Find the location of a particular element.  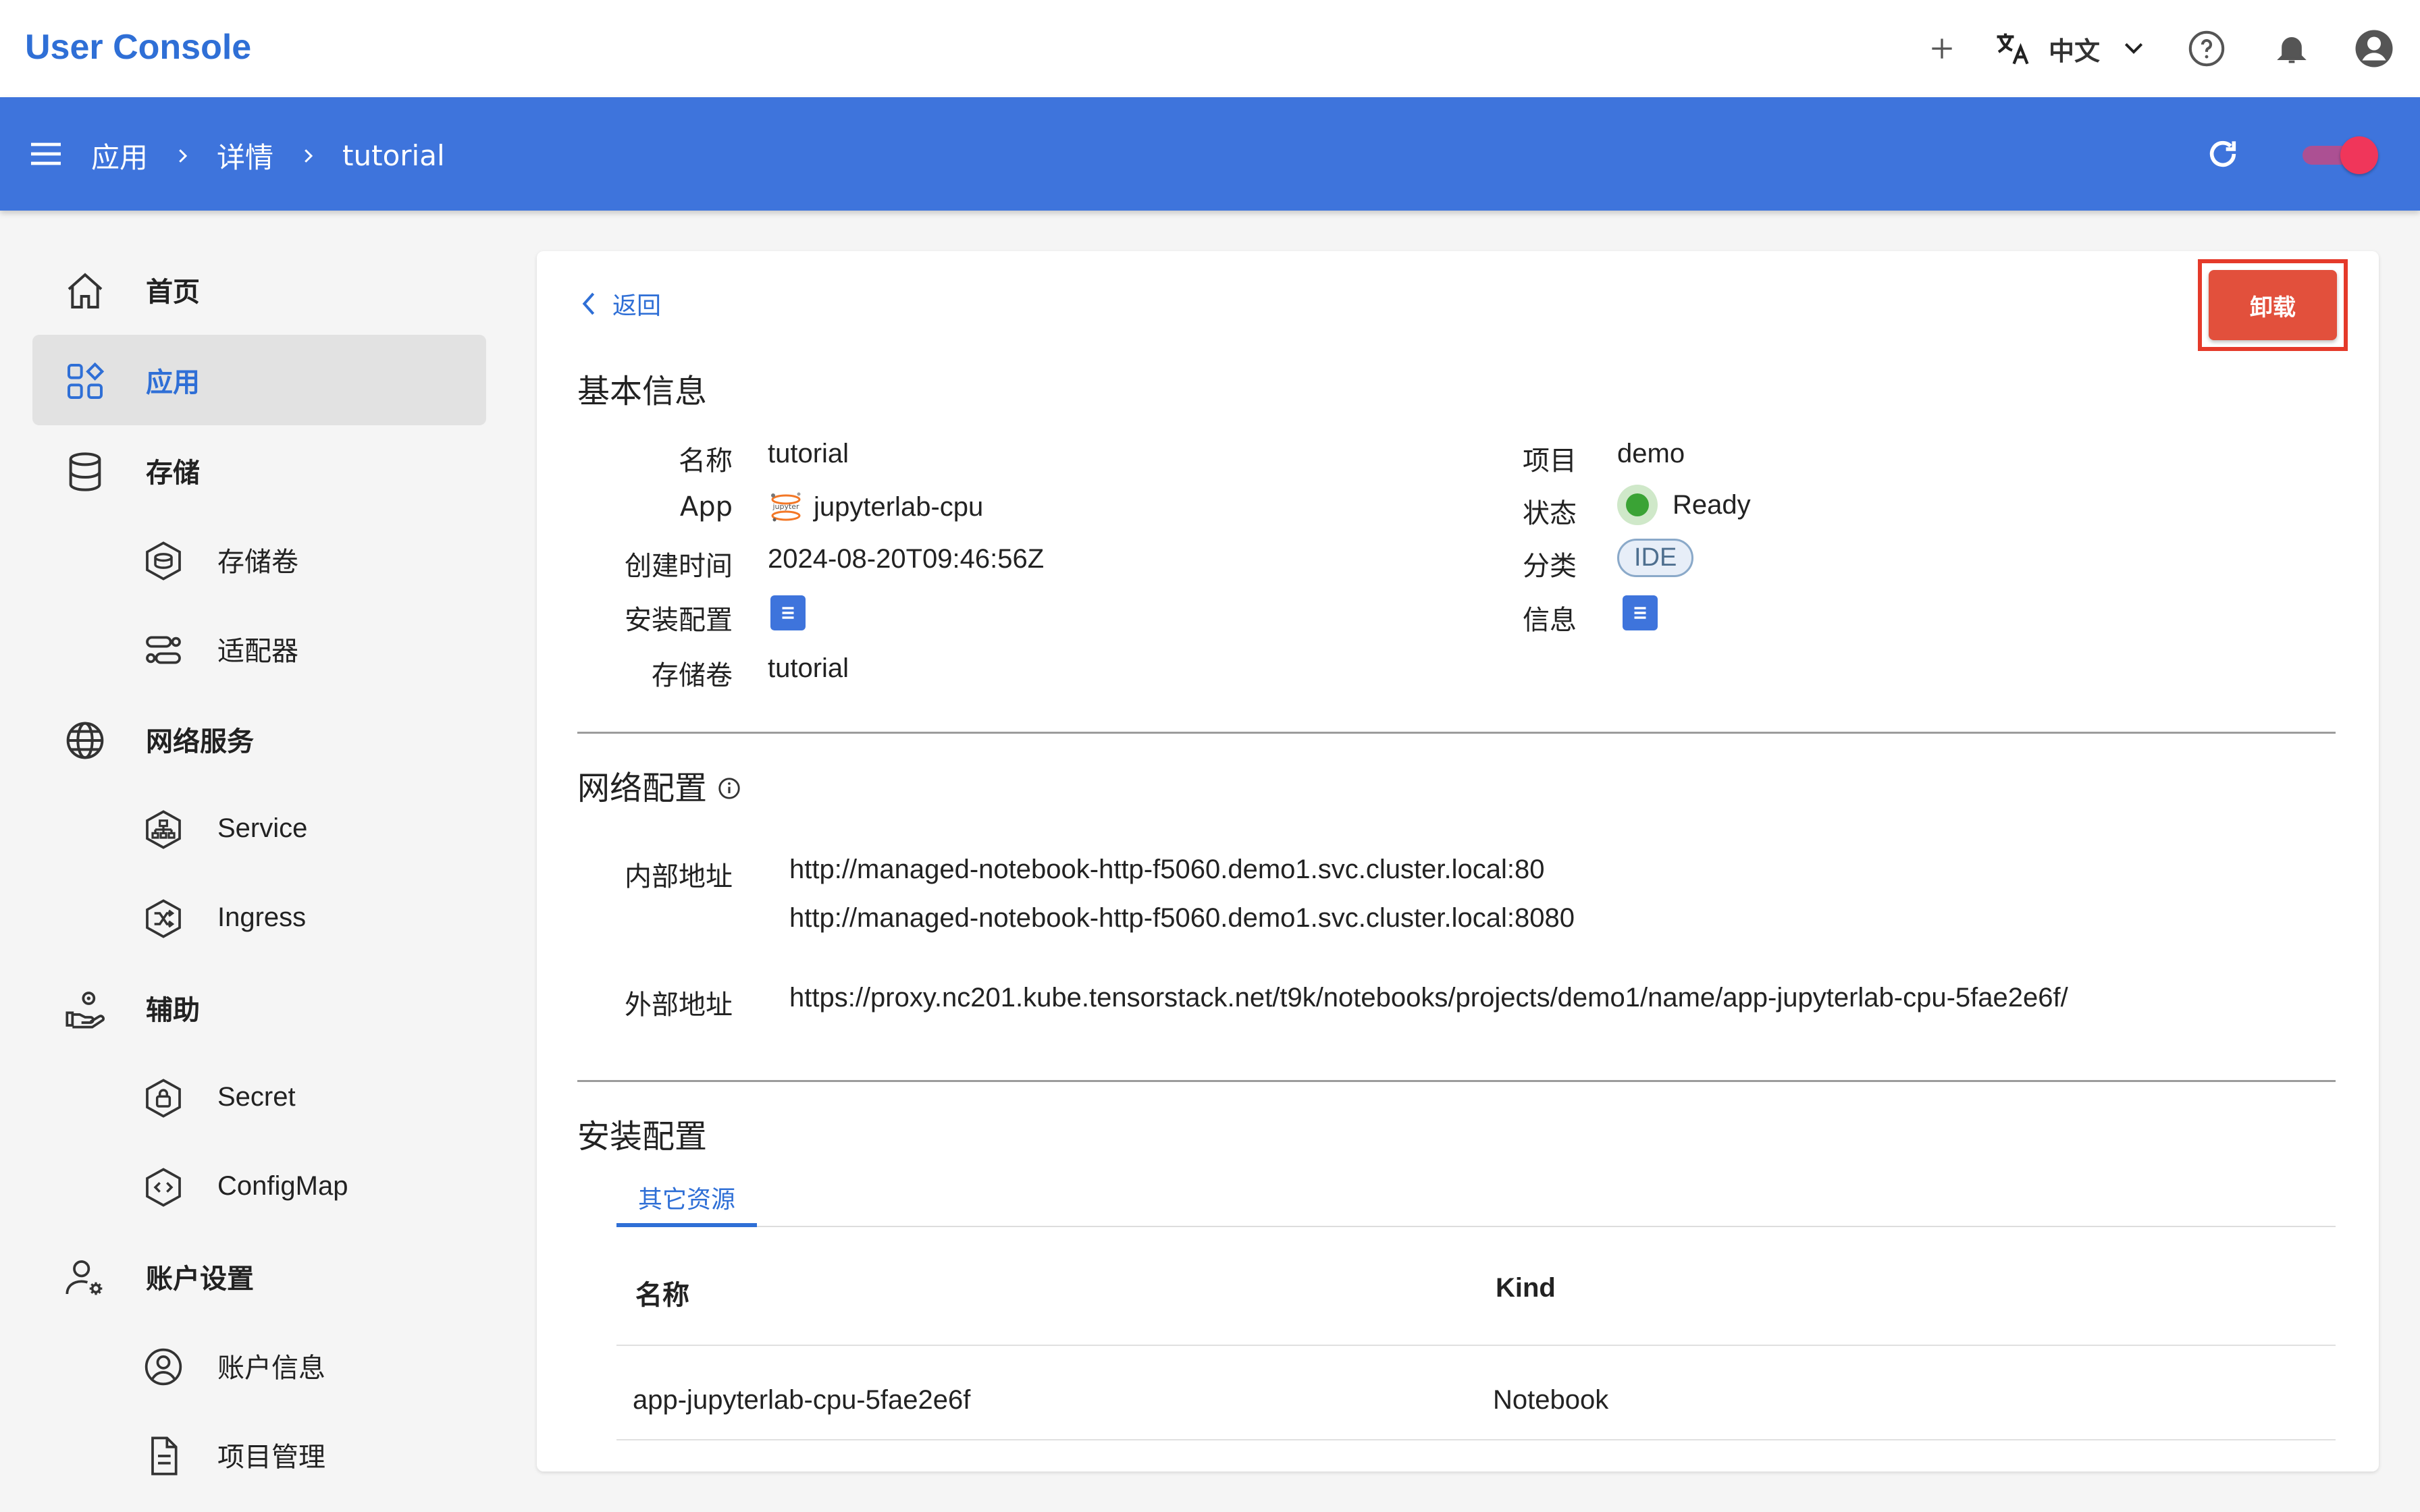

breadcrumb-apps: 应用 is located at coordinates (119, 155).